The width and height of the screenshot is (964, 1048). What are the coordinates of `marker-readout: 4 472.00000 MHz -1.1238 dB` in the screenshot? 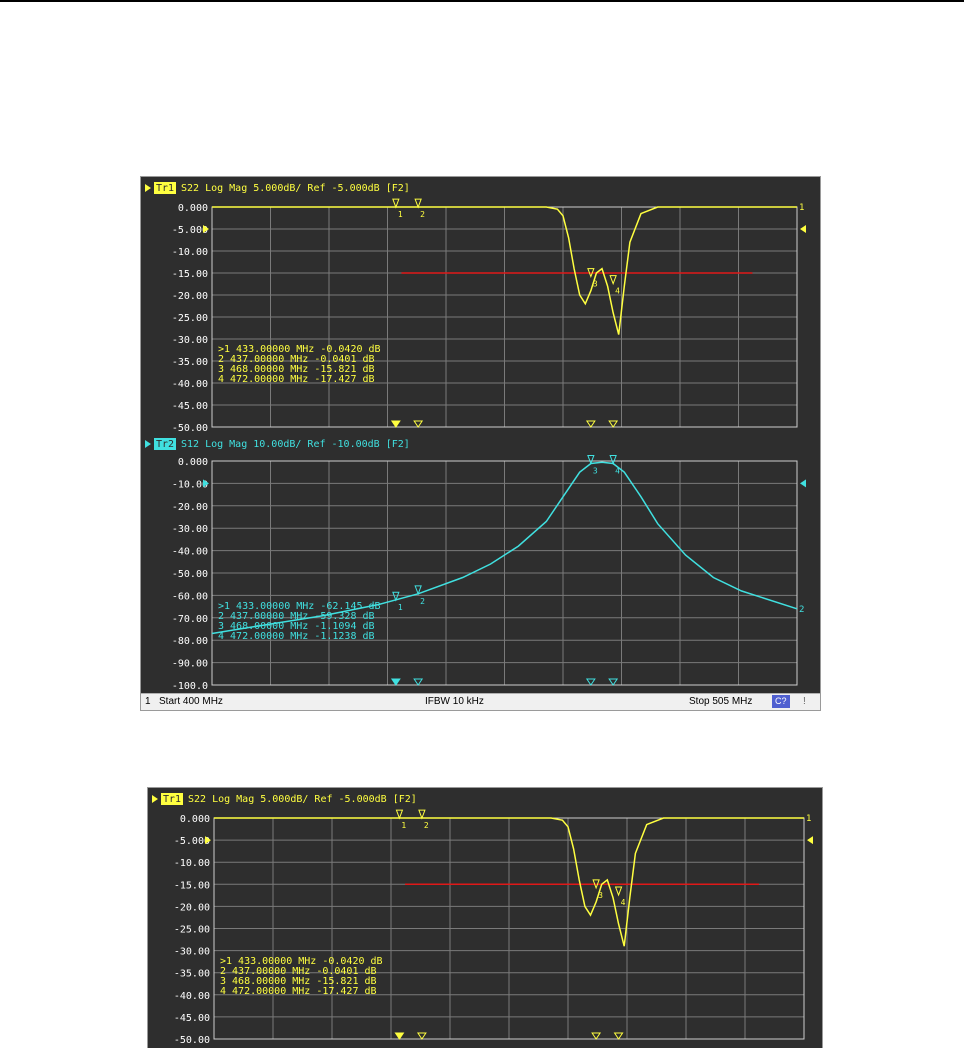 It's located at (296, 636).